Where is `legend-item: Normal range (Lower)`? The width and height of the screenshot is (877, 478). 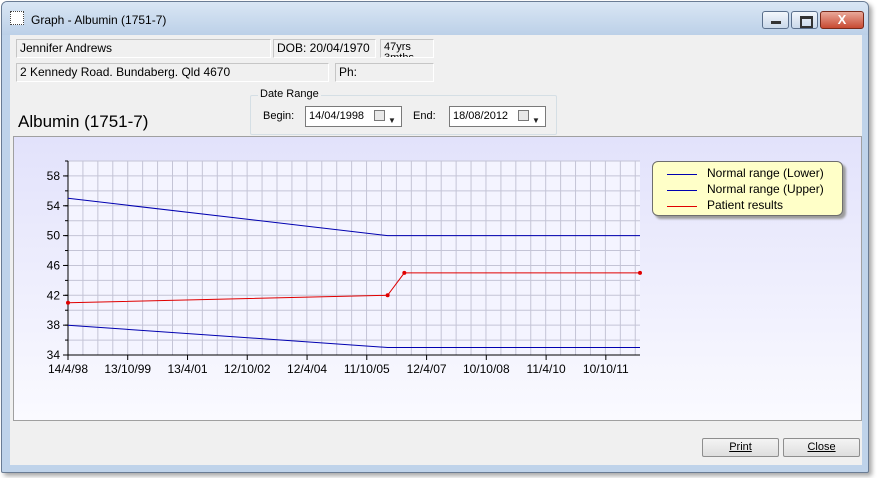 legend-item: Normal range (Lower) is located at coordinates (748, 174).